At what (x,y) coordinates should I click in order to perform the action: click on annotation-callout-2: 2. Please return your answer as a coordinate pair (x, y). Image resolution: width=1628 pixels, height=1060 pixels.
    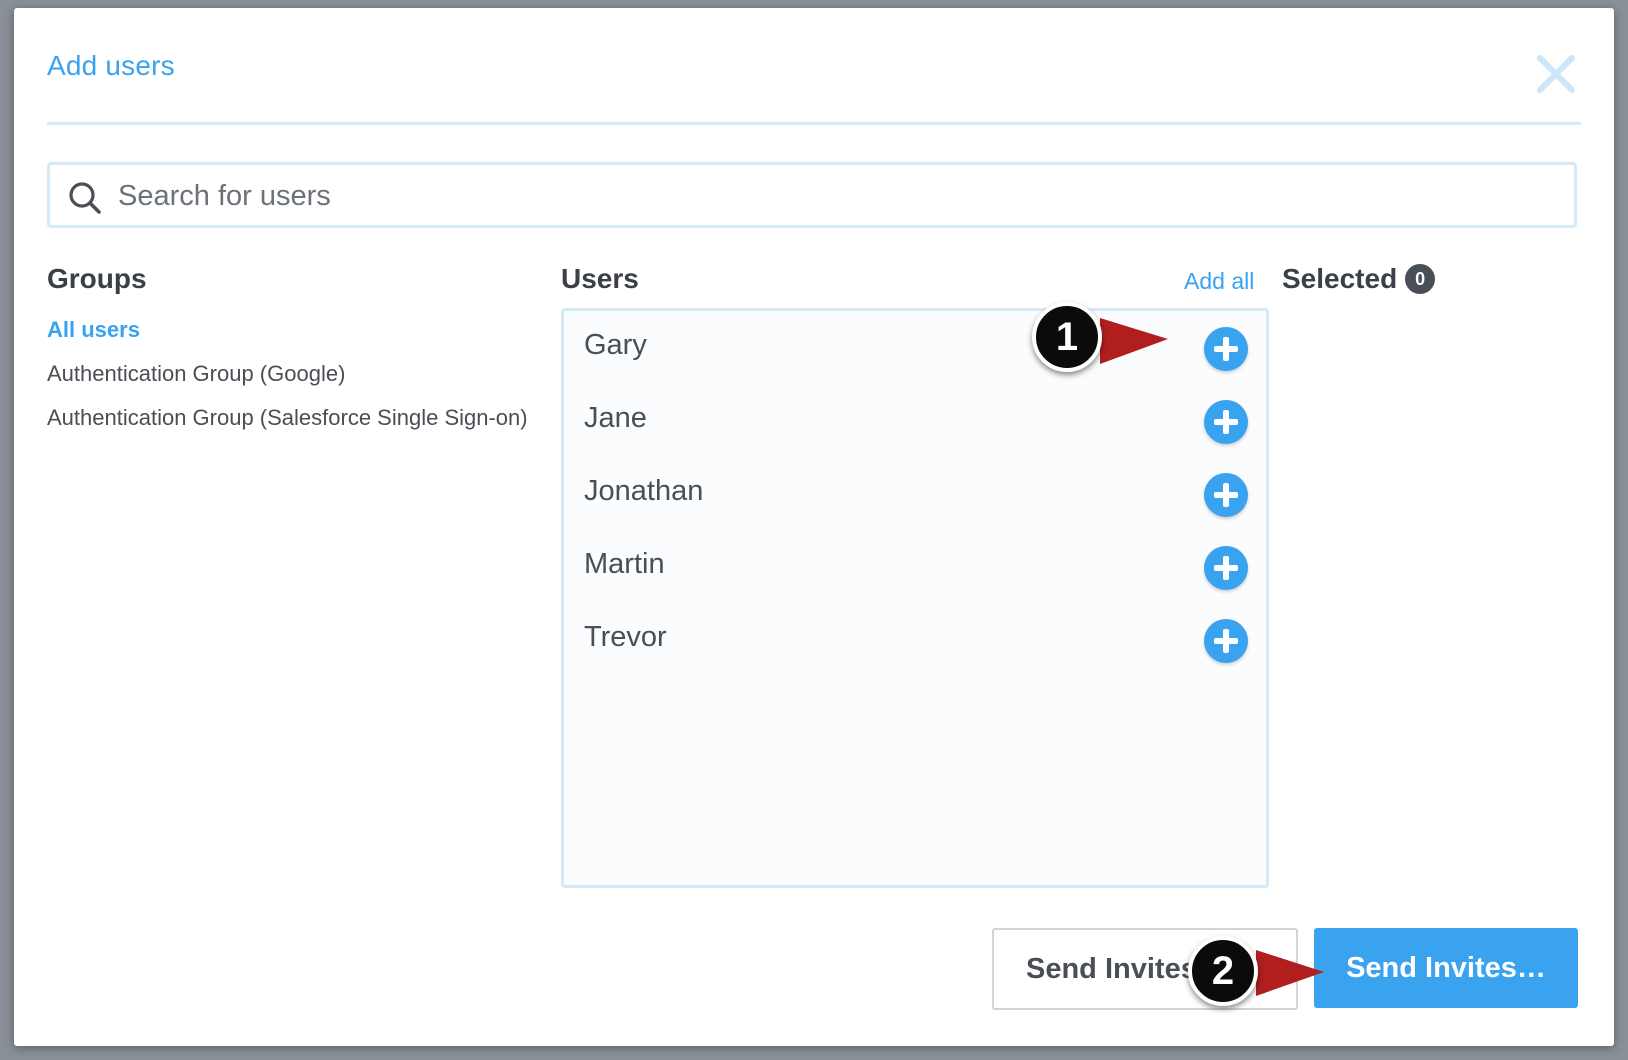
    Looking at the image, I should click on (1223, 971).